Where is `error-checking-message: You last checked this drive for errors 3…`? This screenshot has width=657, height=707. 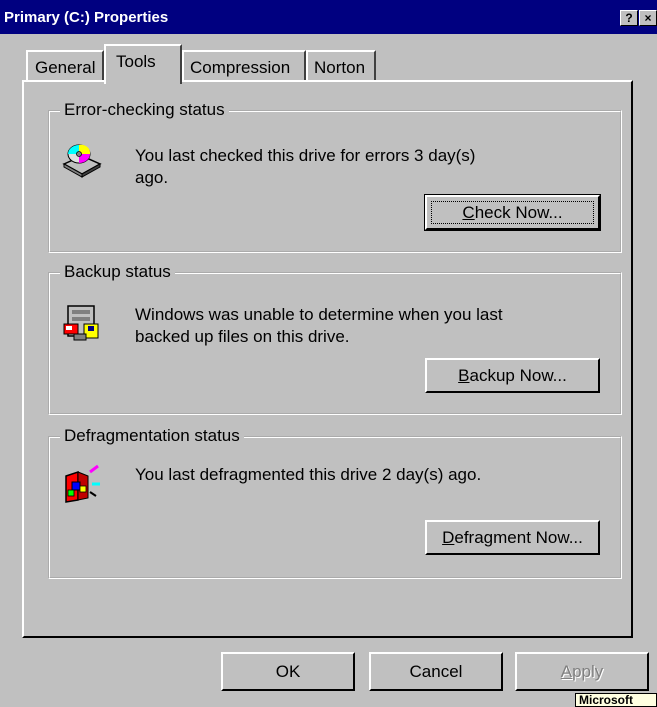 error-checking-message: You last checked this drive for errors 3… is located at coordinates (305, 167).